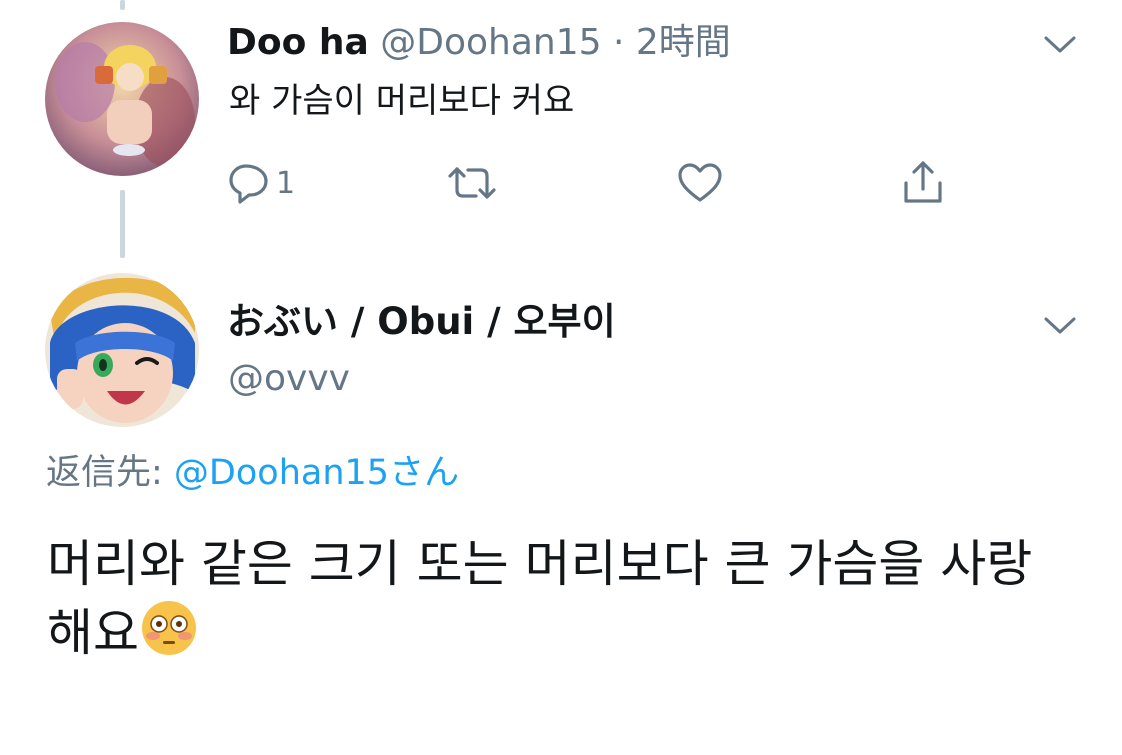  What do you see at coordinates (490, 42) in the screenshot?
I see `user-handle: @Doohan15` at bounding box center [490, 42].